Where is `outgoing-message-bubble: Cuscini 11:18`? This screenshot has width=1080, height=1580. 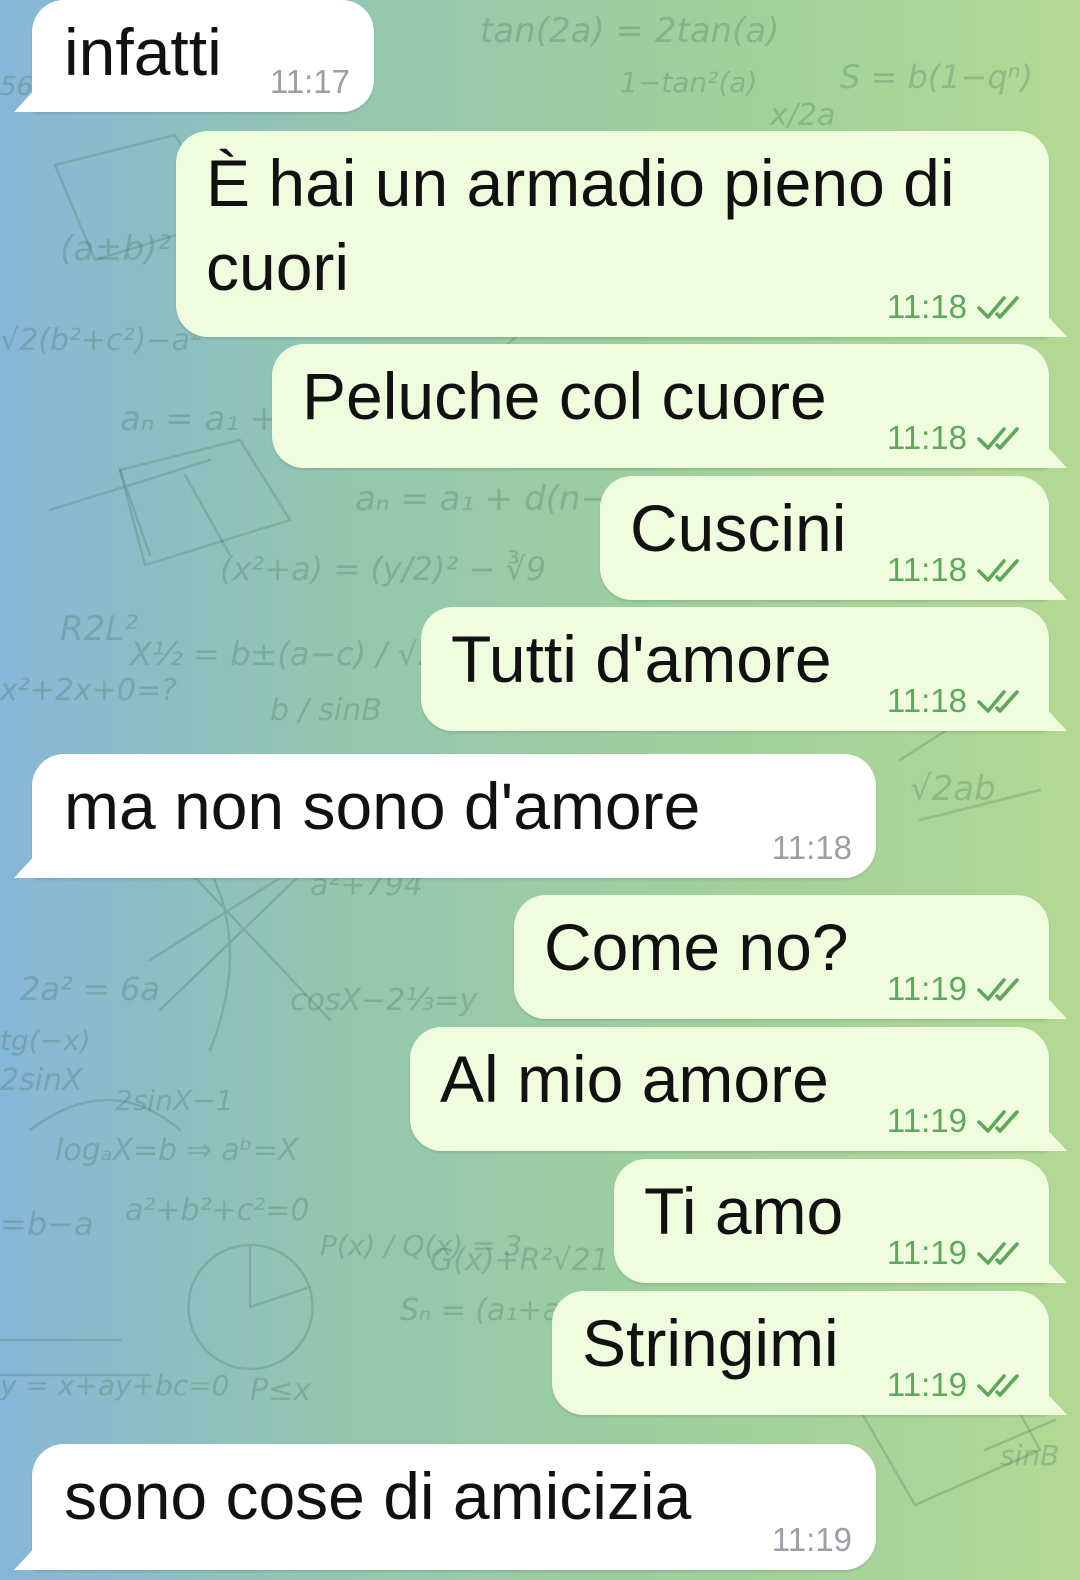
outgoing-message-bubble: Cuscini 11:18 is located at coordinates (824, 538).